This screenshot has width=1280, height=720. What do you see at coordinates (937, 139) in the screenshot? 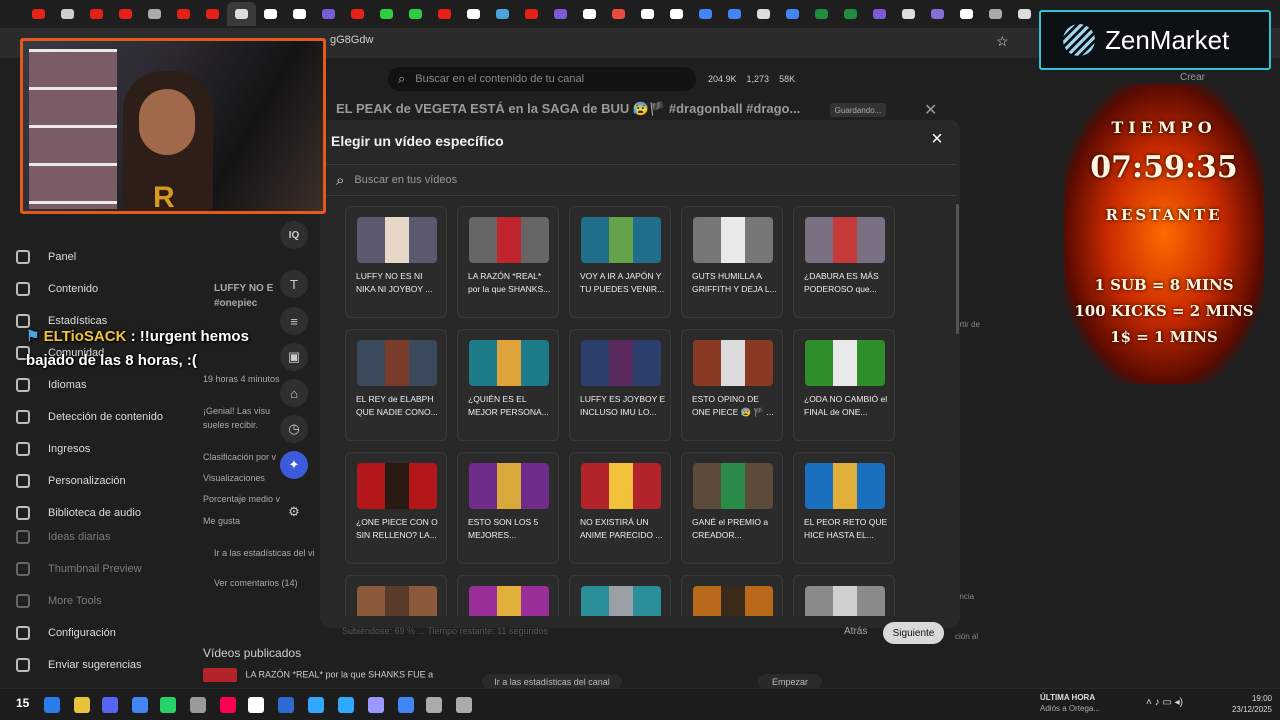
I see `close-icon: ×` at bounding box center [937, 139].